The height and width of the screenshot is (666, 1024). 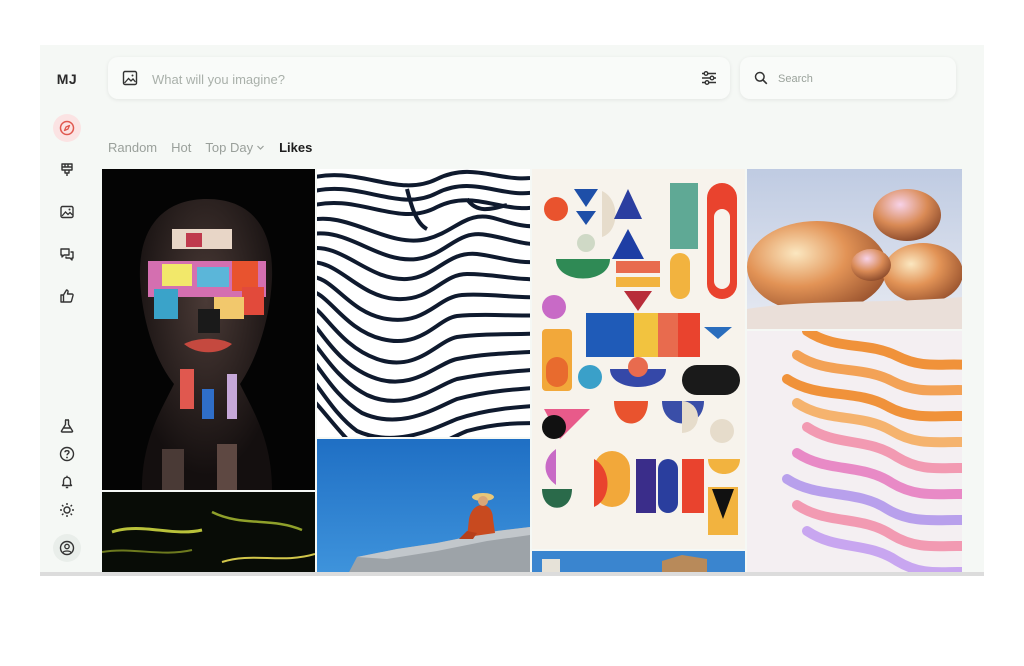 I want to click on nav-chat, so click(x=67, y=254).